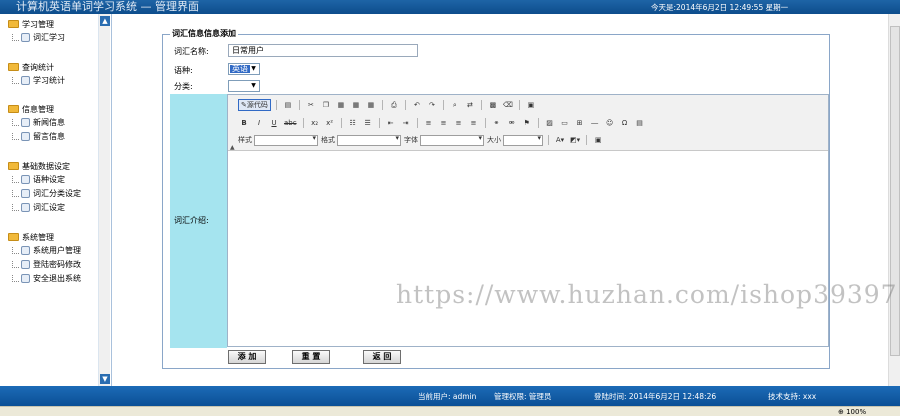 Image resolution: width=900 pixels, height=416 pixels. Describe the element at coordinates (565, 123) in the screenshot. I see `flash-icon: ▭` at that location.